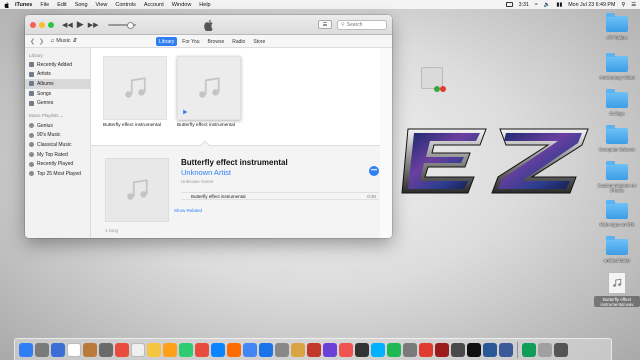  Describe the element at coordinates (93, 25) in the screenshot. I see `next-track-icon: ▶▶` at that location.